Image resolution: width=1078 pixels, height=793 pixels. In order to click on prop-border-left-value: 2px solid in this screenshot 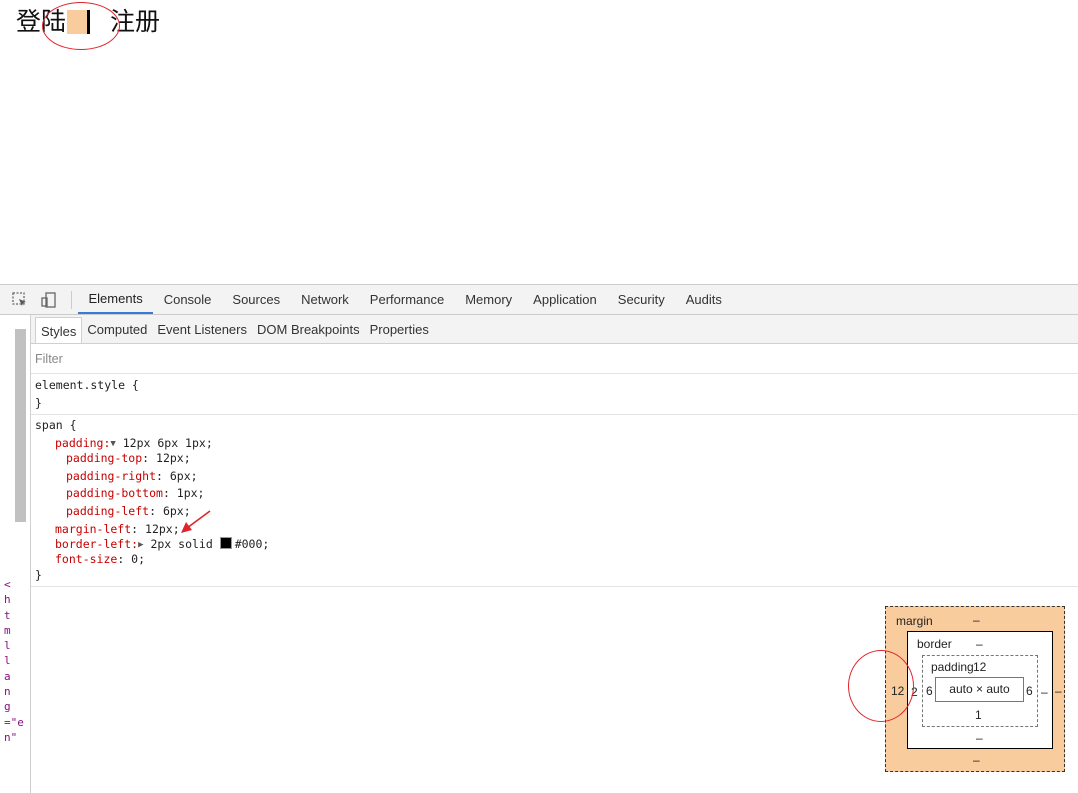, I will do `click(185, 544)`.